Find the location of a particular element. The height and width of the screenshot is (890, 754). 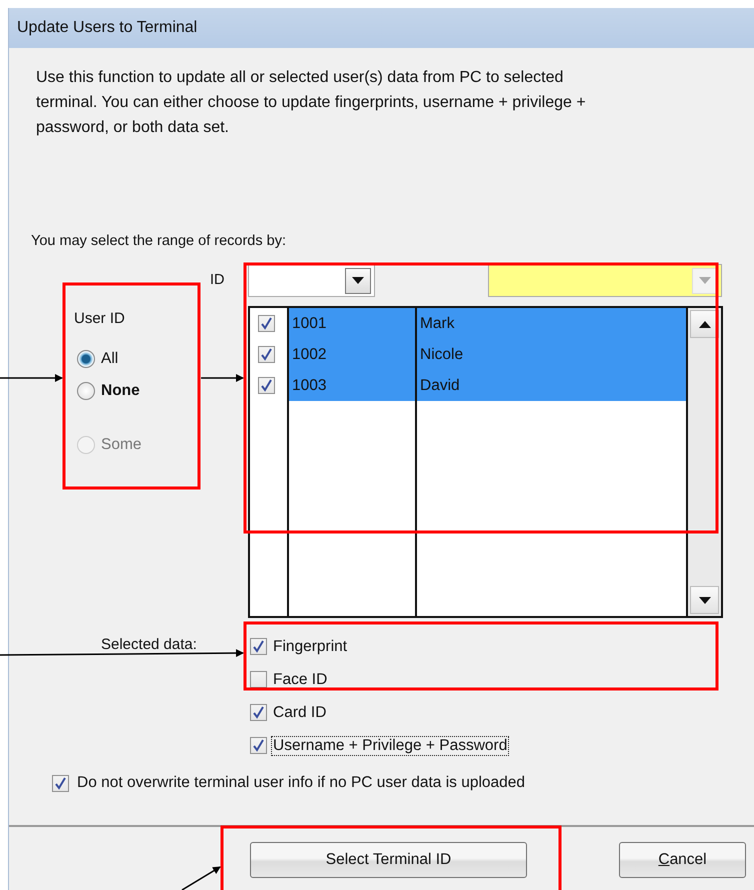

scrollbar is located at coordinates (703, 462).